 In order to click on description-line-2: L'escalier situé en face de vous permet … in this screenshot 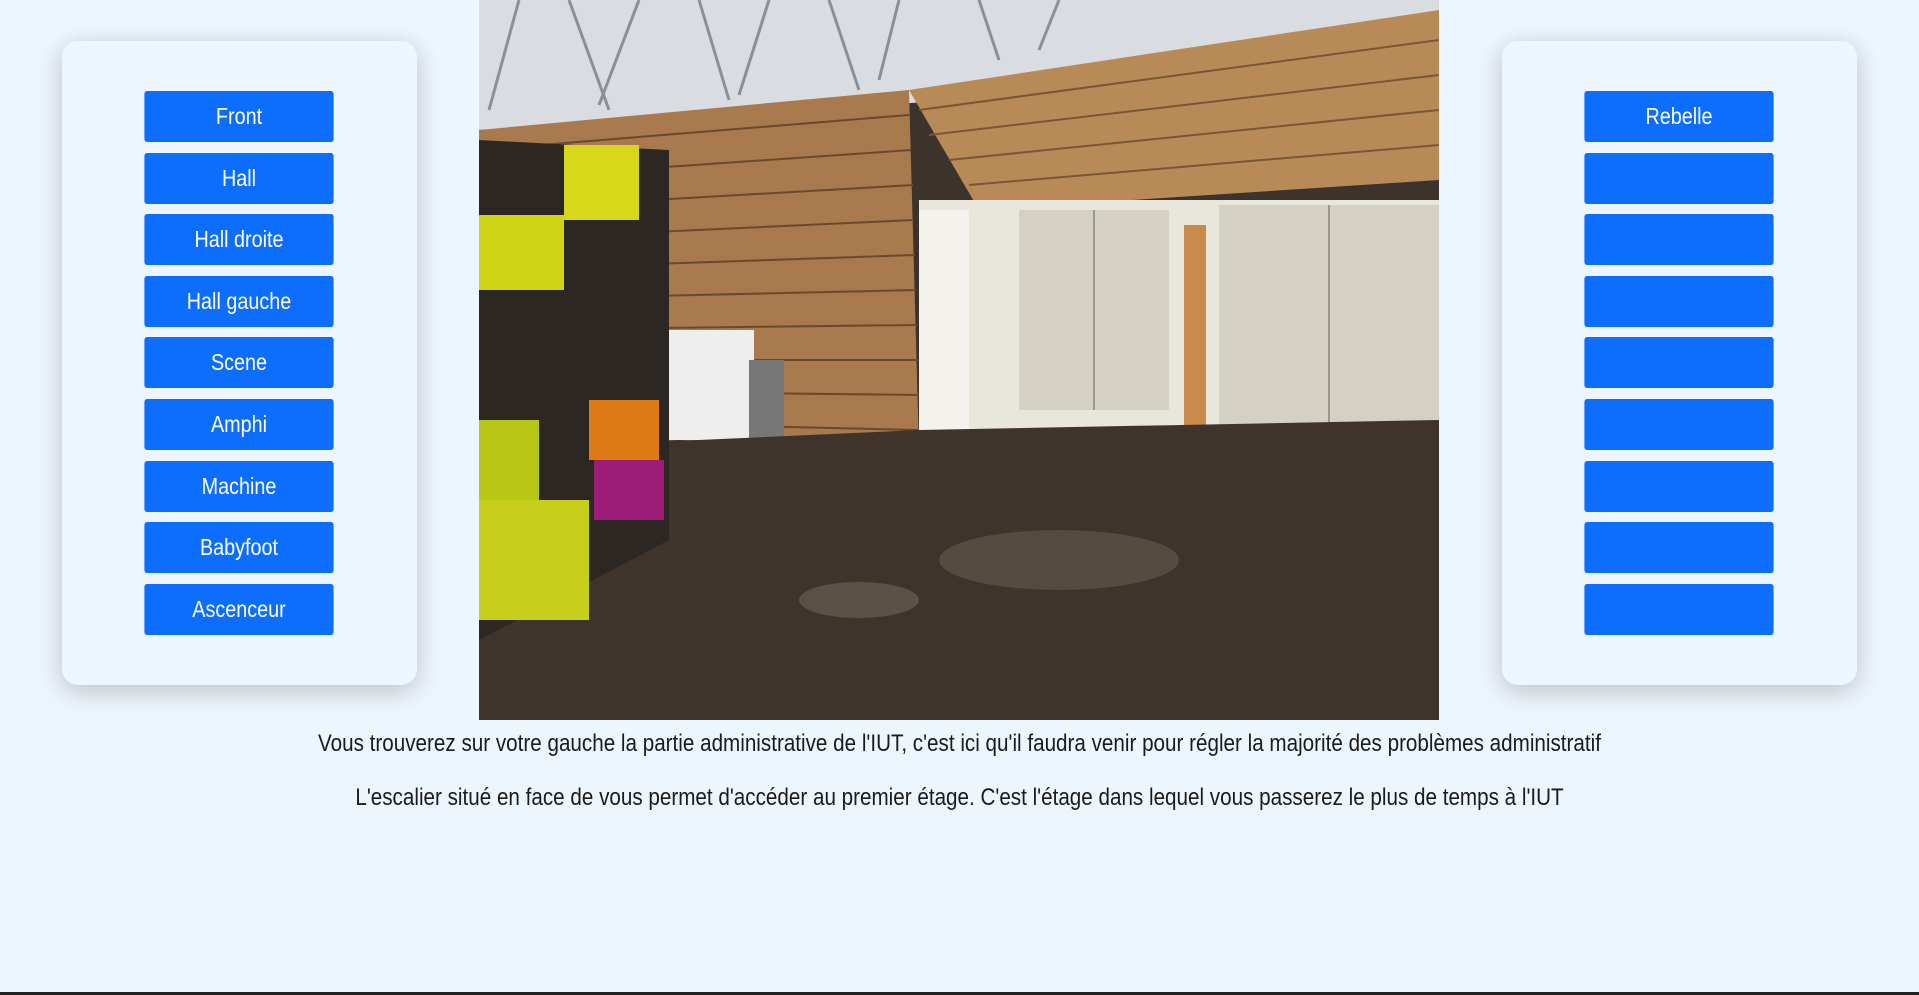, I will do `click(959, 797)`.